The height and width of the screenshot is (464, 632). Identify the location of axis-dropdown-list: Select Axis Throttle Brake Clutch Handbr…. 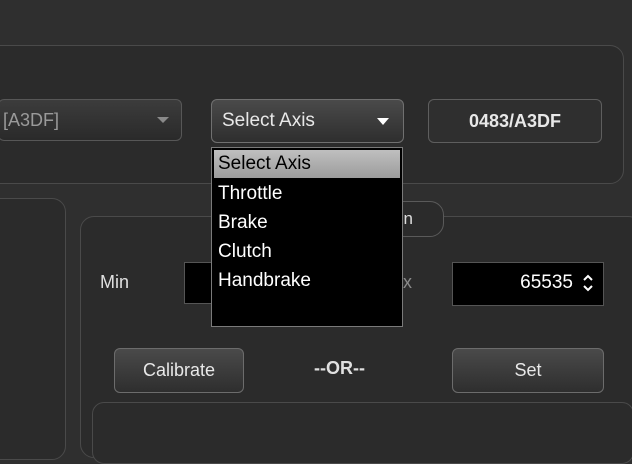
(307, 237).